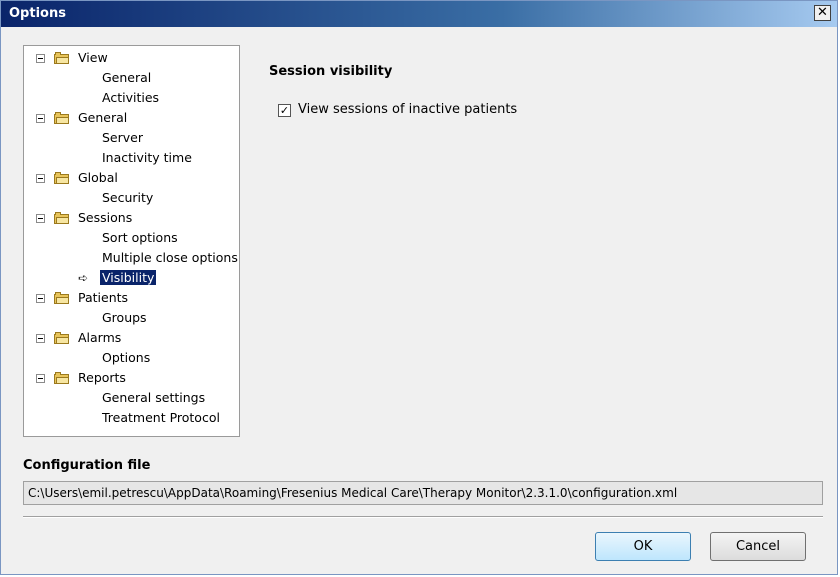  I want to click on check-icon: ✓, so click(284, 110).